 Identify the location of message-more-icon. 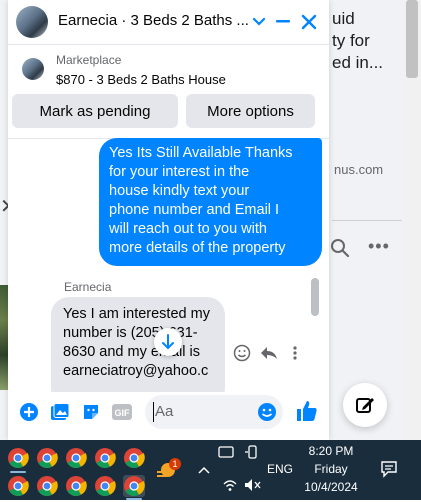
(295, 353).